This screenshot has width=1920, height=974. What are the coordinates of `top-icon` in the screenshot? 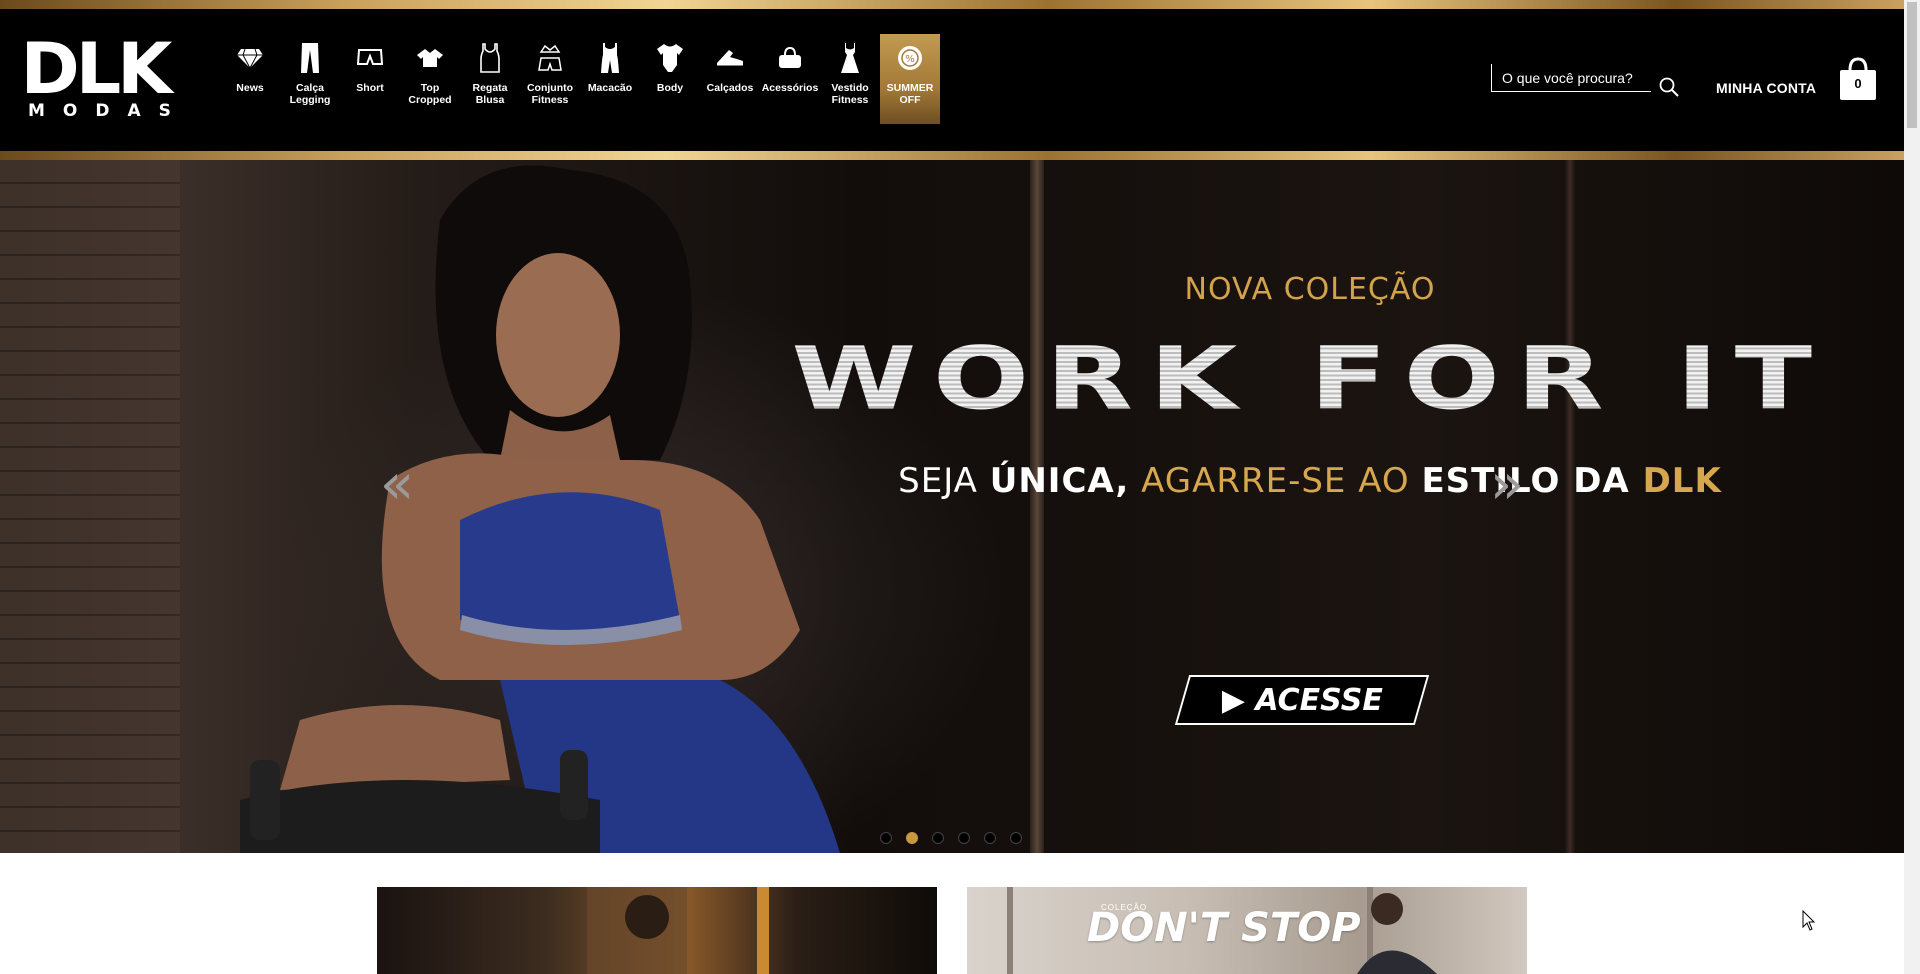 It's located at (430, 58).